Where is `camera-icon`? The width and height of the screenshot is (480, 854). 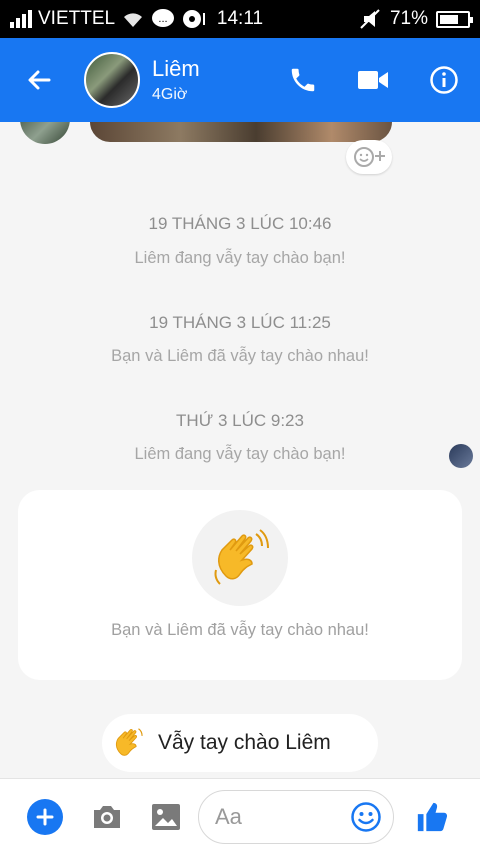
camera-icon is located at coordinates (107, 816).